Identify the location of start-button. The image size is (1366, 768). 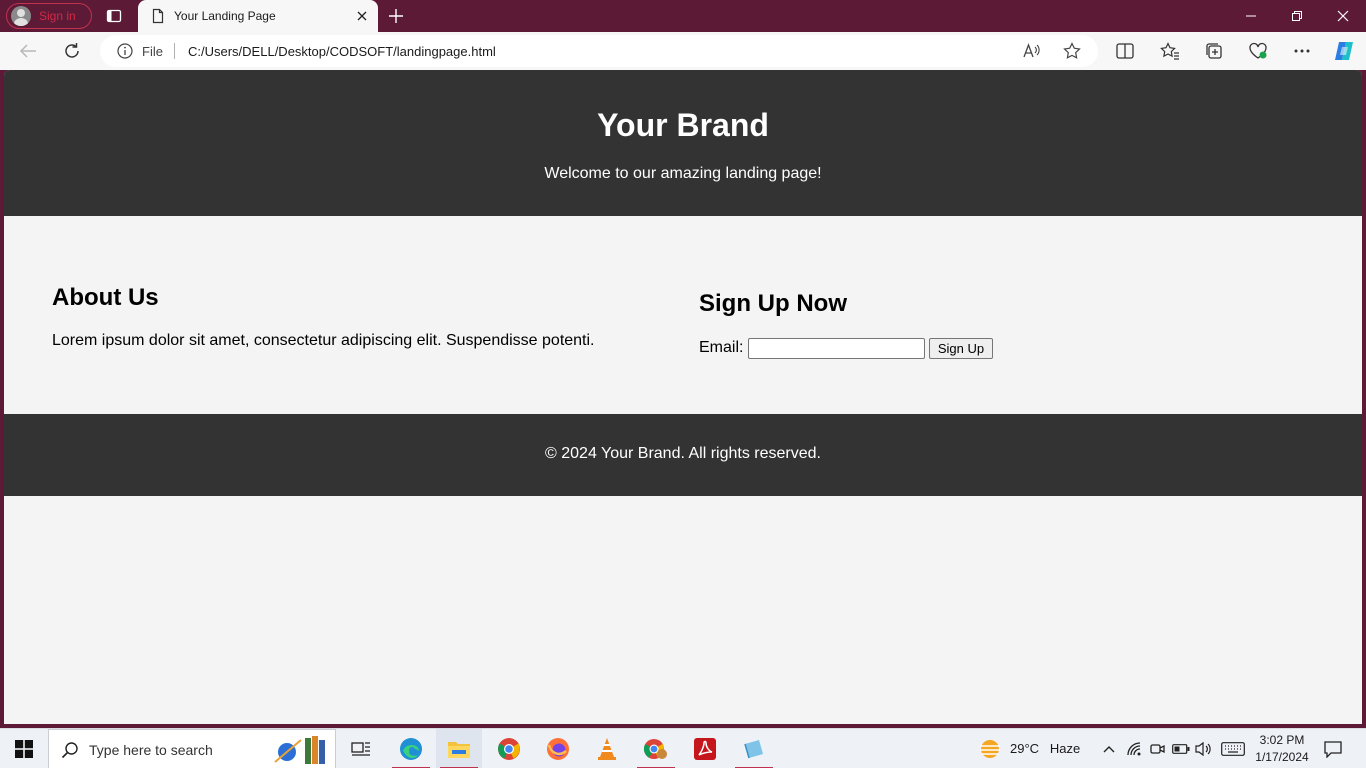
(24, 748).